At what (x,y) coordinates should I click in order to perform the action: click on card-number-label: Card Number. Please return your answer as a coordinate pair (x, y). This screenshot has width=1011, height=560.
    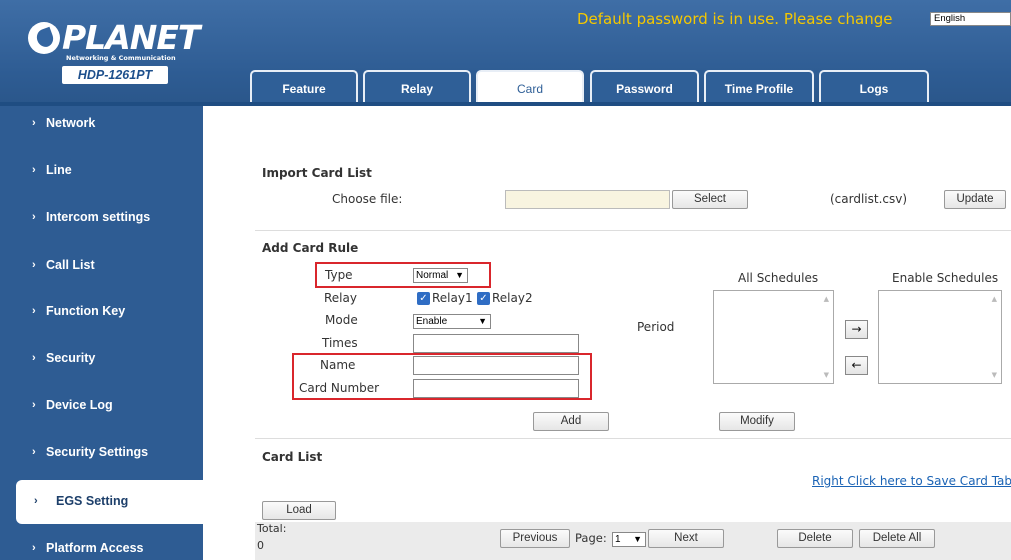
    Looking at the image, I should click on (339, 388).